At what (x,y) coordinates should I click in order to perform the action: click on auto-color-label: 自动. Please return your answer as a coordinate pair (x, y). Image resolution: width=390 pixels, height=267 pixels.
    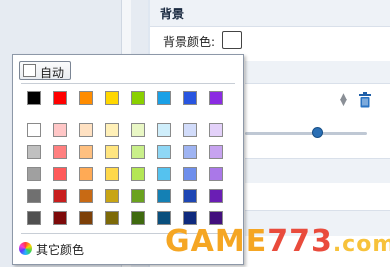
    Looking at the image, I should click on (52, 73).